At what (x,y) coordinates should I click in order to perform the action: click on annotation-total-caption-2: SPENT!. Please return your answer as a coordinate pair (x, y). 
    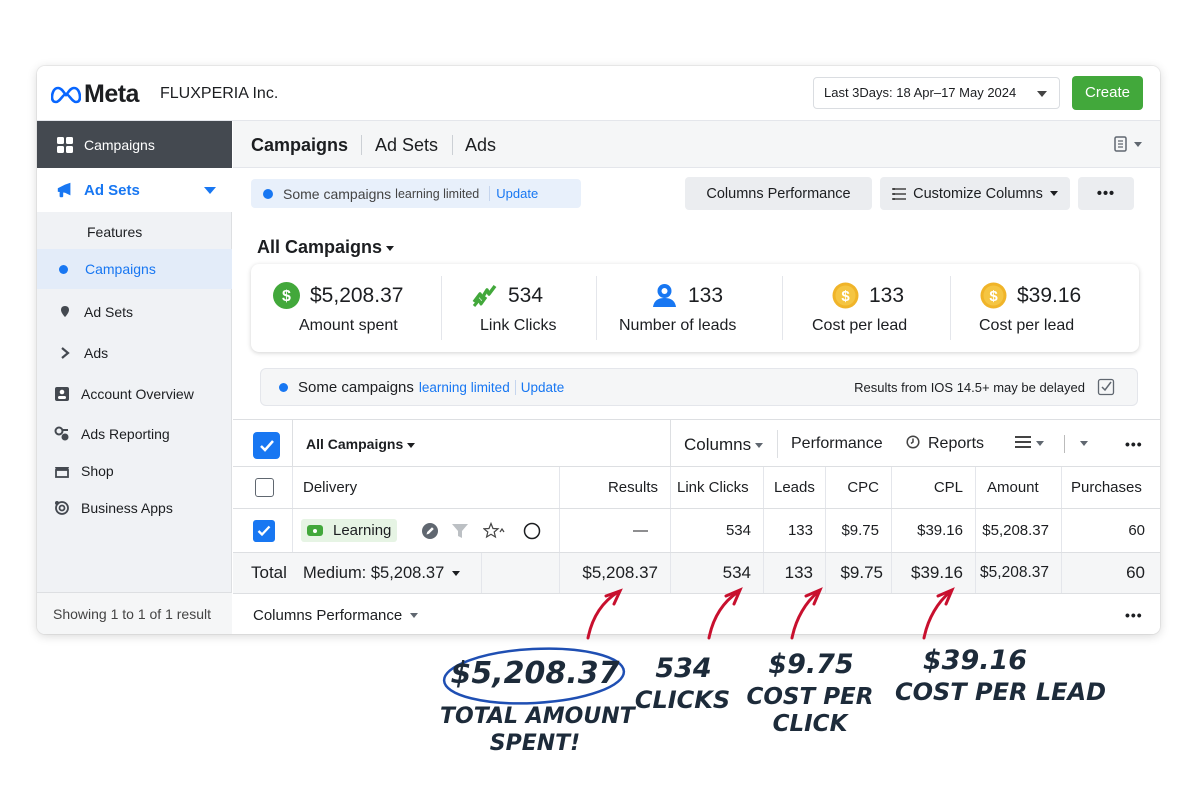
    Looking at the image, I should click on (535, 743).